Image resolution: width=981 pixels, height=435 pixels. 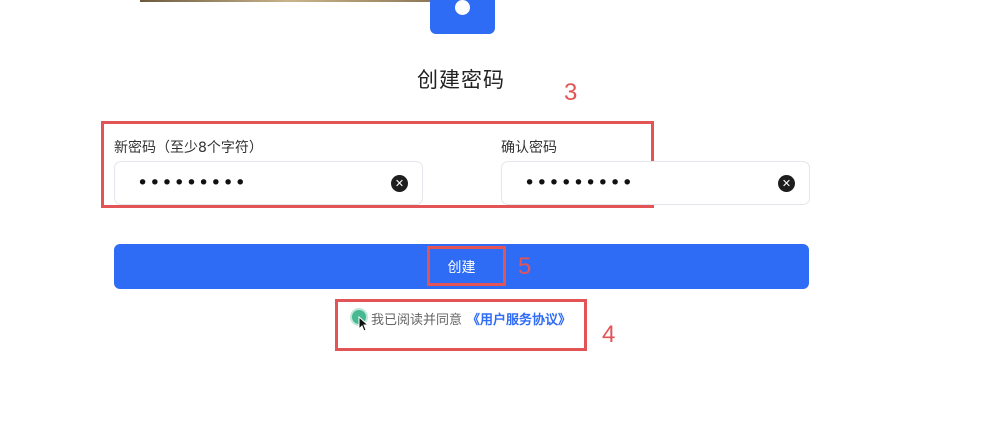 I want to click on new-password-value: •••••••••, so click(x=192, y=183).